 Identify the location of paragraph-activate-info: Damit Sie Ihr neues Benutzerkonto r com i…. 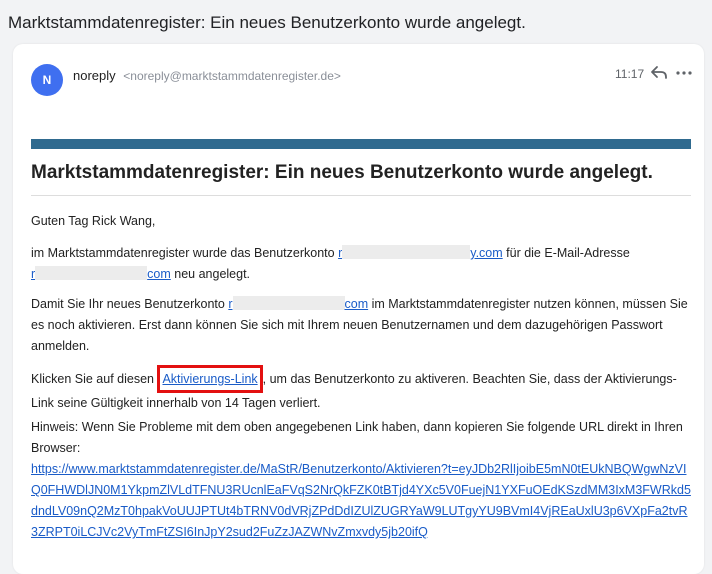
(359, 324).